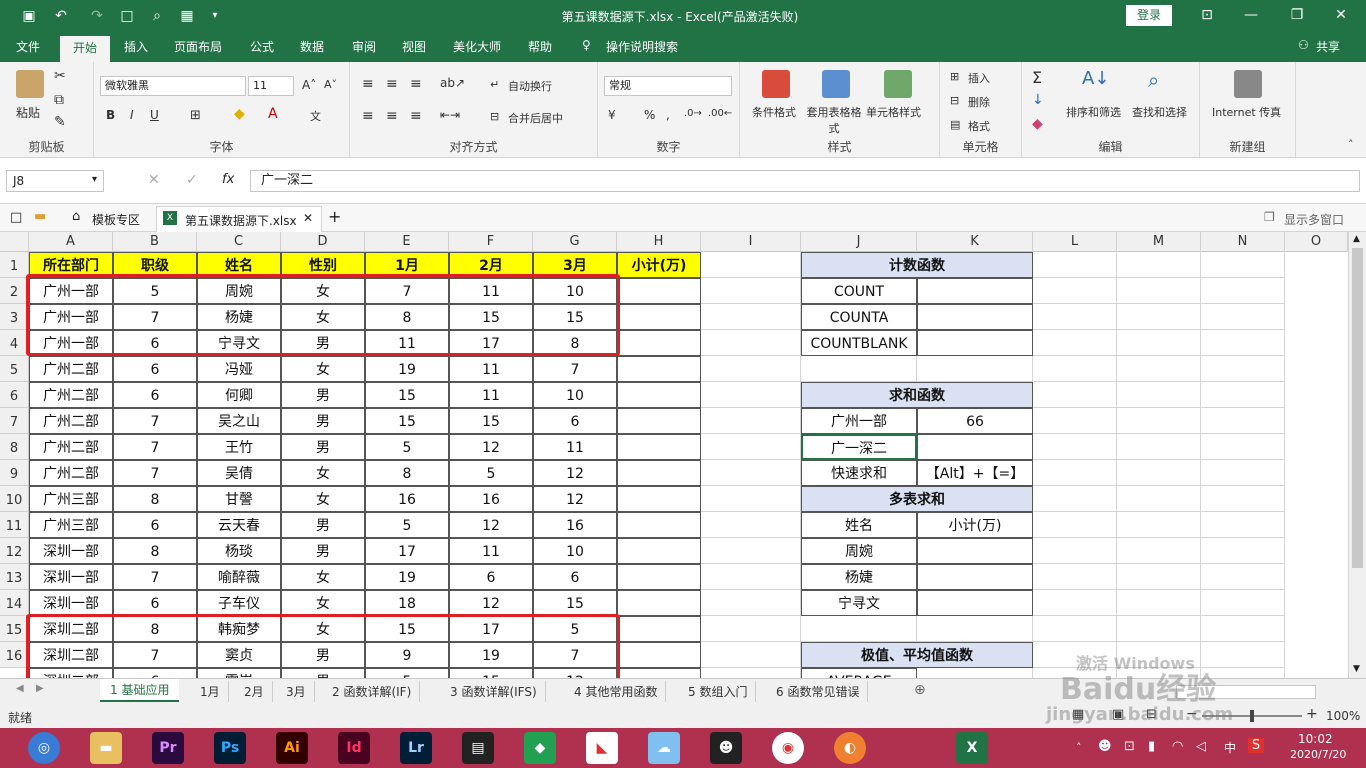 This screenshot has width=1366, height=768. Describe the element at coordinates (1038, 100) in the screenshot. I see `fill-icon: ↓` at that location.